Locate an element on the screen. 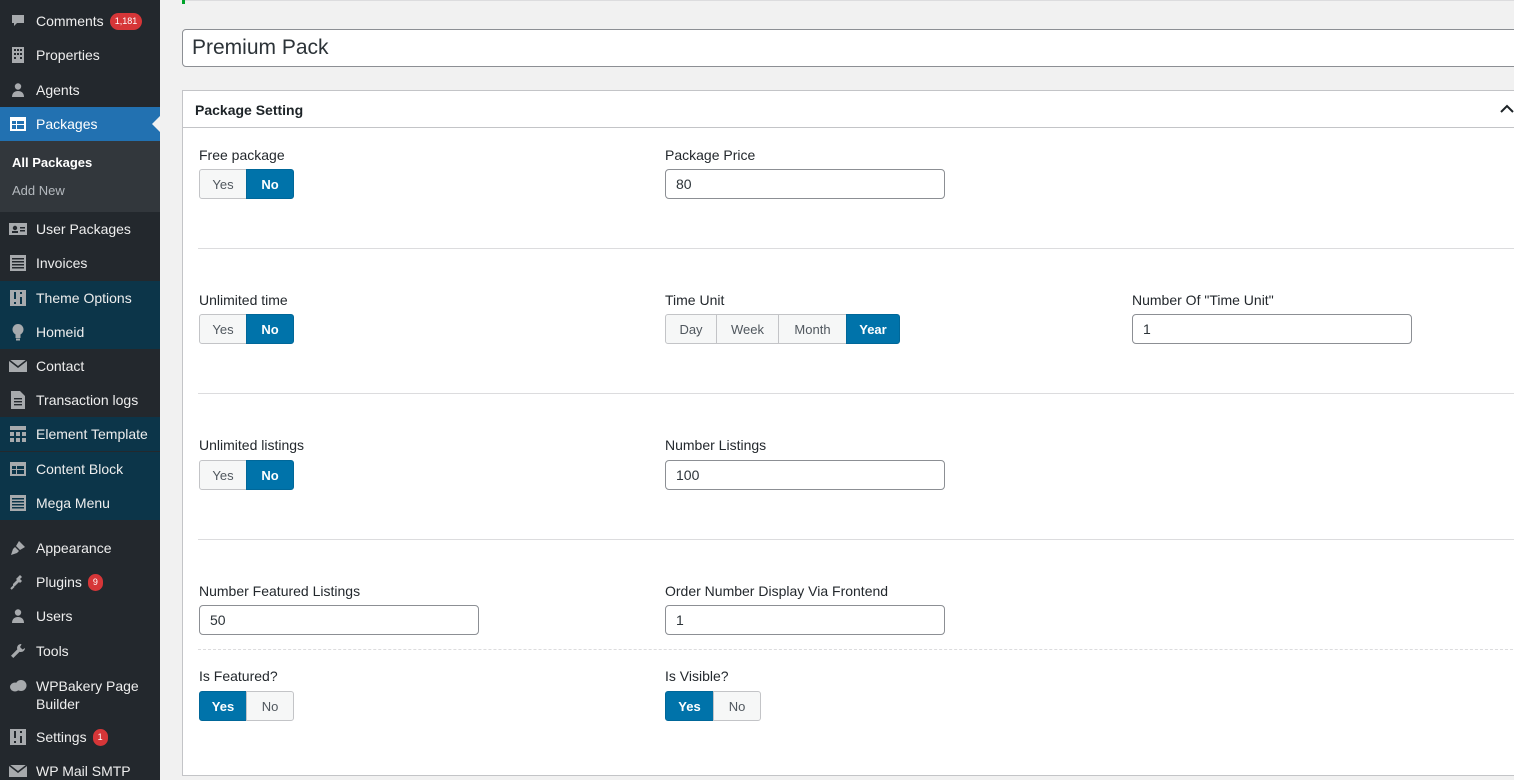 Image resolution: width=1514 pixels, height=780 pixels. is-visible-yes-button: Yes is located at coordinates (689, 706).